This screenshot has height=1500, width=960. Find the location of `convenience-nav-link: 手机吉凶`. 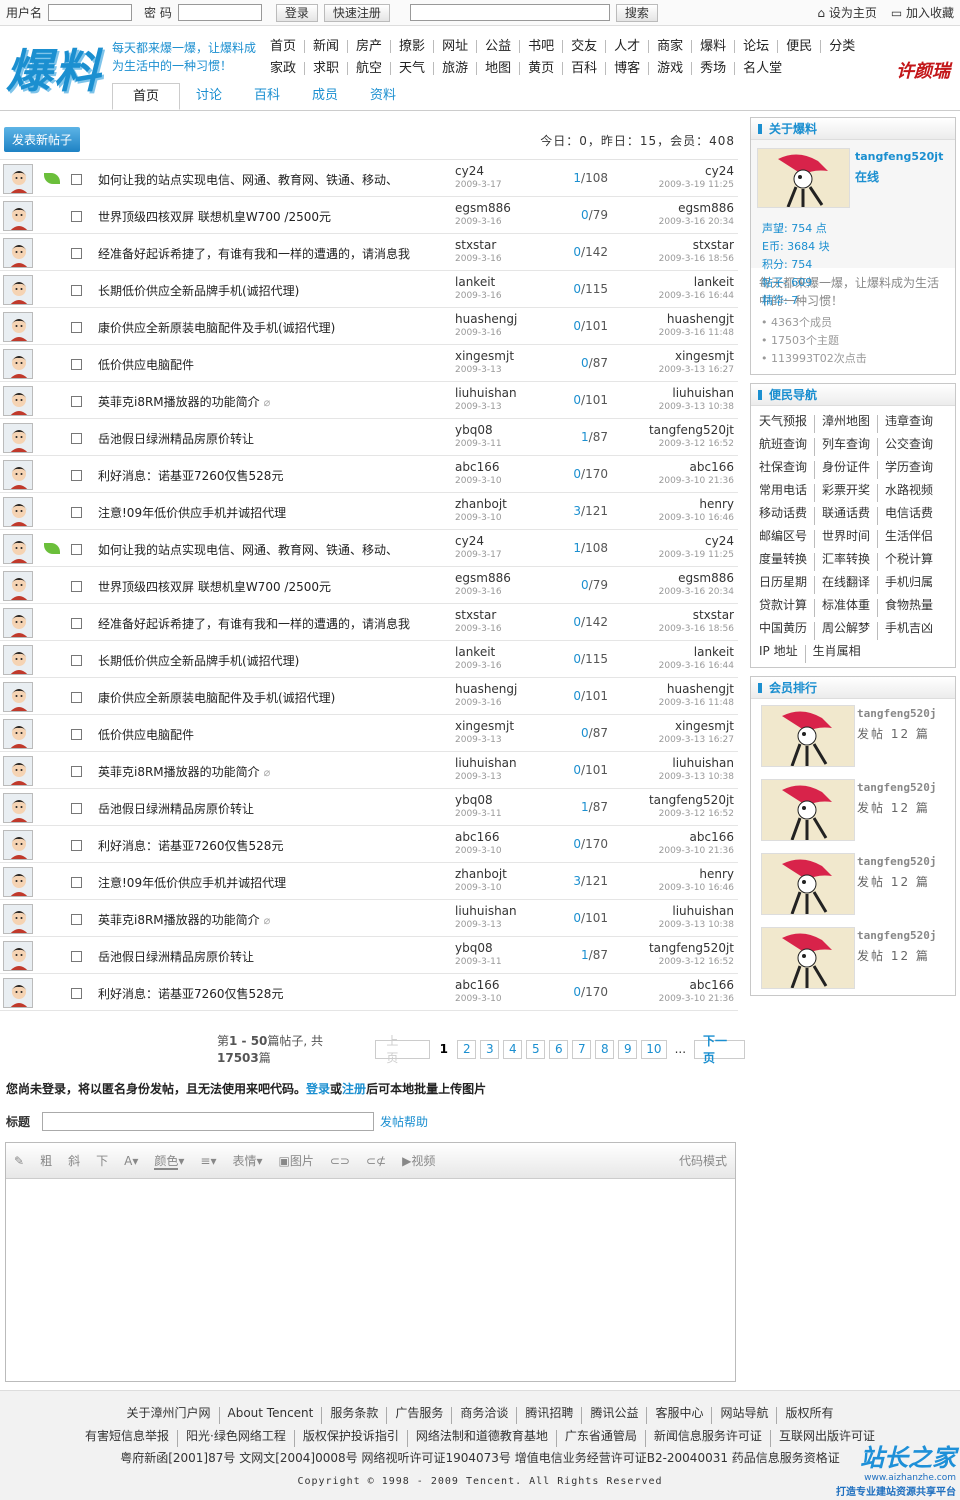

convenience-nav-link: 手机吉凶 is located at coordinates (909, 631).